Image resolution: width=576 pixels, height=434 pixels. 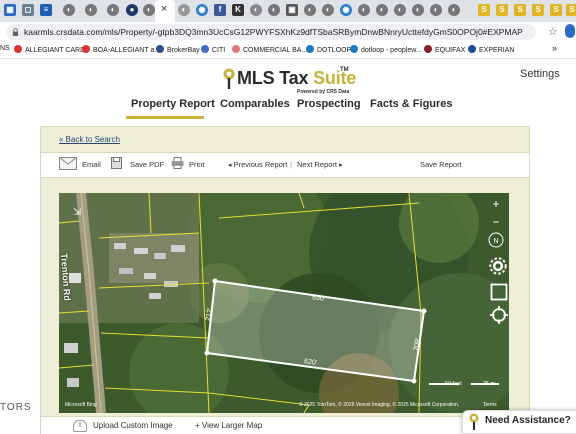 What do you see at coordinates (173, 104) in the screenshot?
I see `nav-property-report: Property Report` at bounding box center [173, 104].